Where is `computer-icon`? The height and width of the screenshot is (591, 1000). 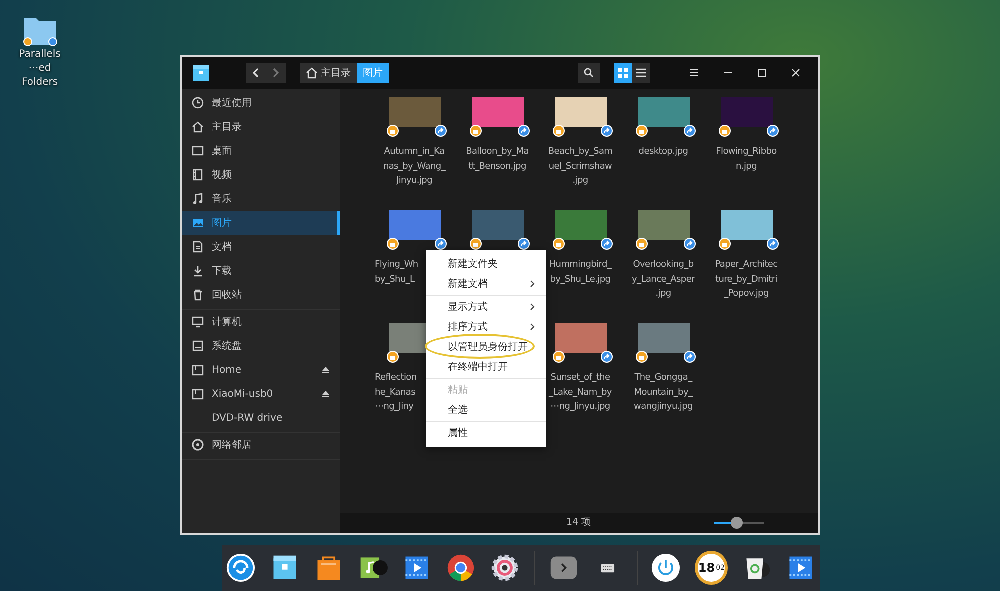
computer-icon is located at coordinates (198, 322).